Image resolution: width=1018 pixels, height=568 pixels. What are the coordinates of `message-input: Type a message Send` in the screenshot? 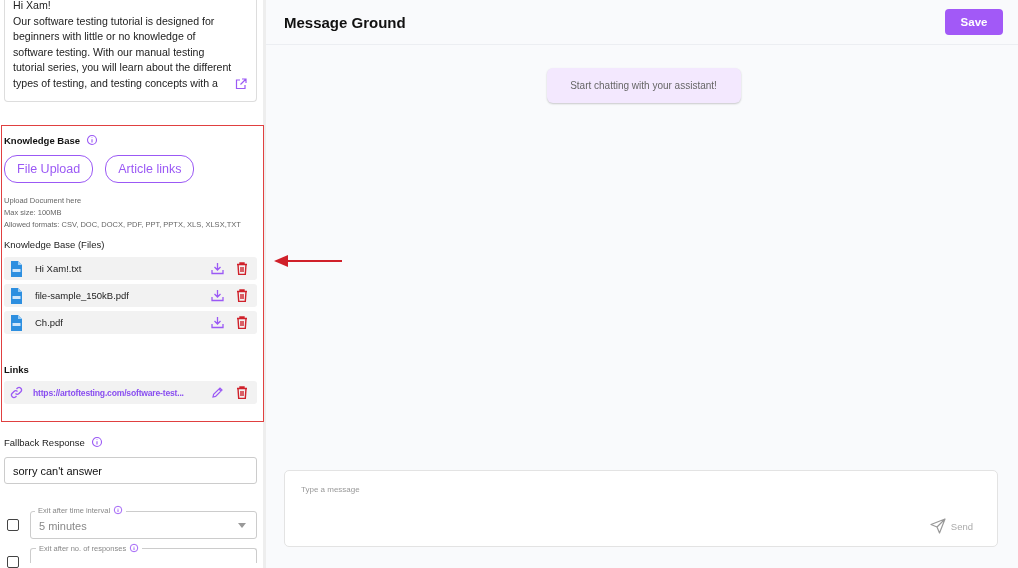 It's located at (641, 508).